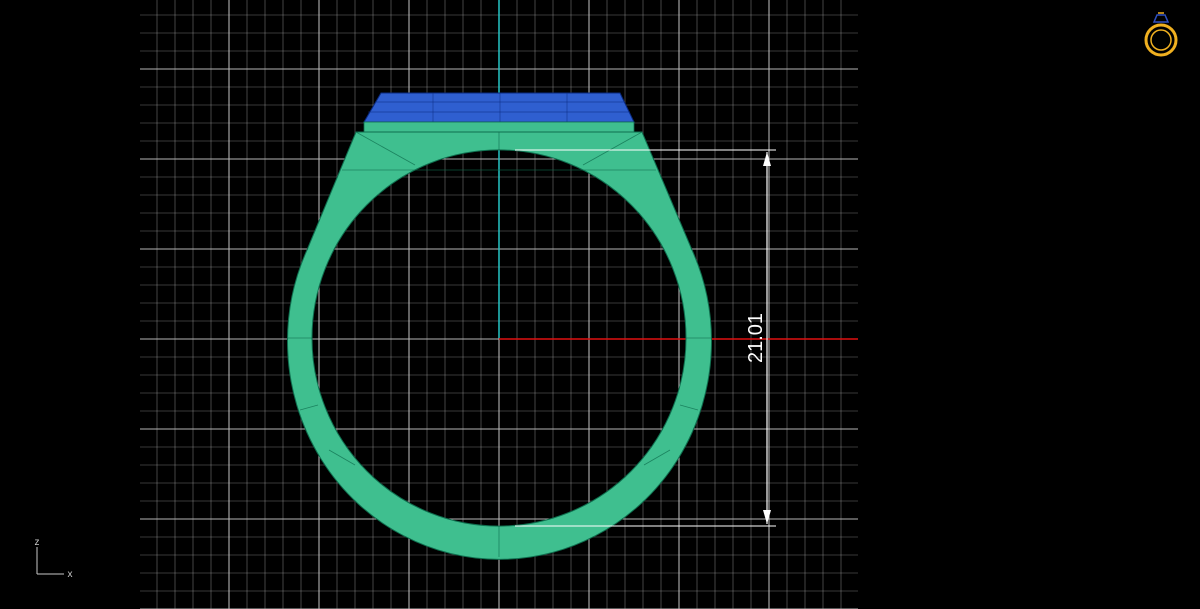 This screenshot has width=1200, height=609. I want to click on axis-z-label: z, so click(37, 542).